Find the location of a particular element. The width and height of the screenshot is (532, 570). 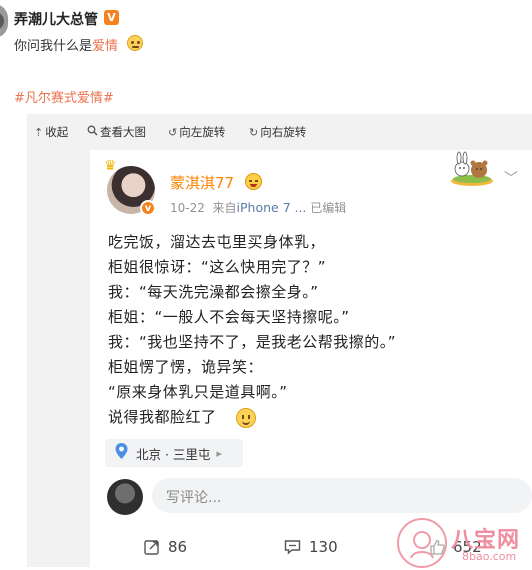

rabbit-bear-sticker-icon is located at coordinates (472, 168).